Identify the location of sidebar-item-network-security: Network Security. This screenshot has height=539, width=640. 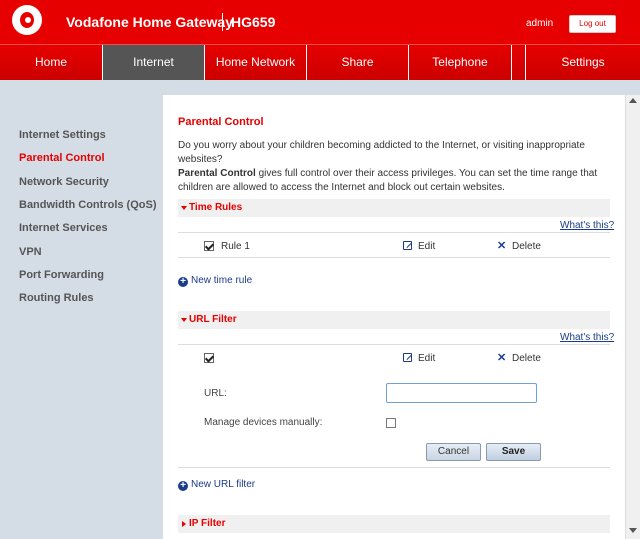
(64, 182).